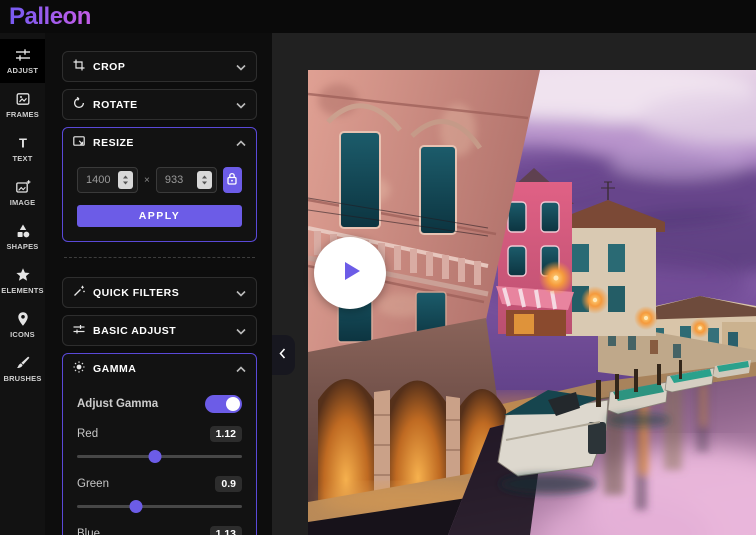 The image size is (756, 535). I want to click on frames-icon, so click(23, 99).